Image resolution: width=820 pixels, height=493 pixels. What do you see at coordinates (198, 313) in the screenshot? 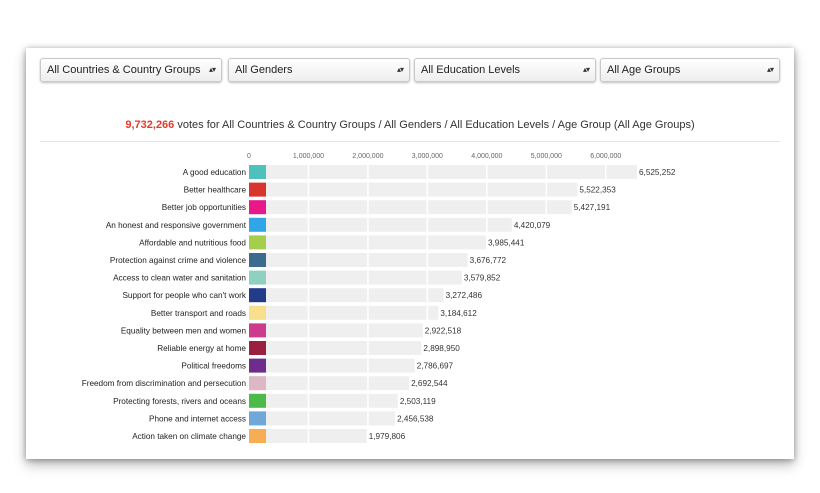
I see `category-label: Better transport and roads` at bounding box center [198, 313].